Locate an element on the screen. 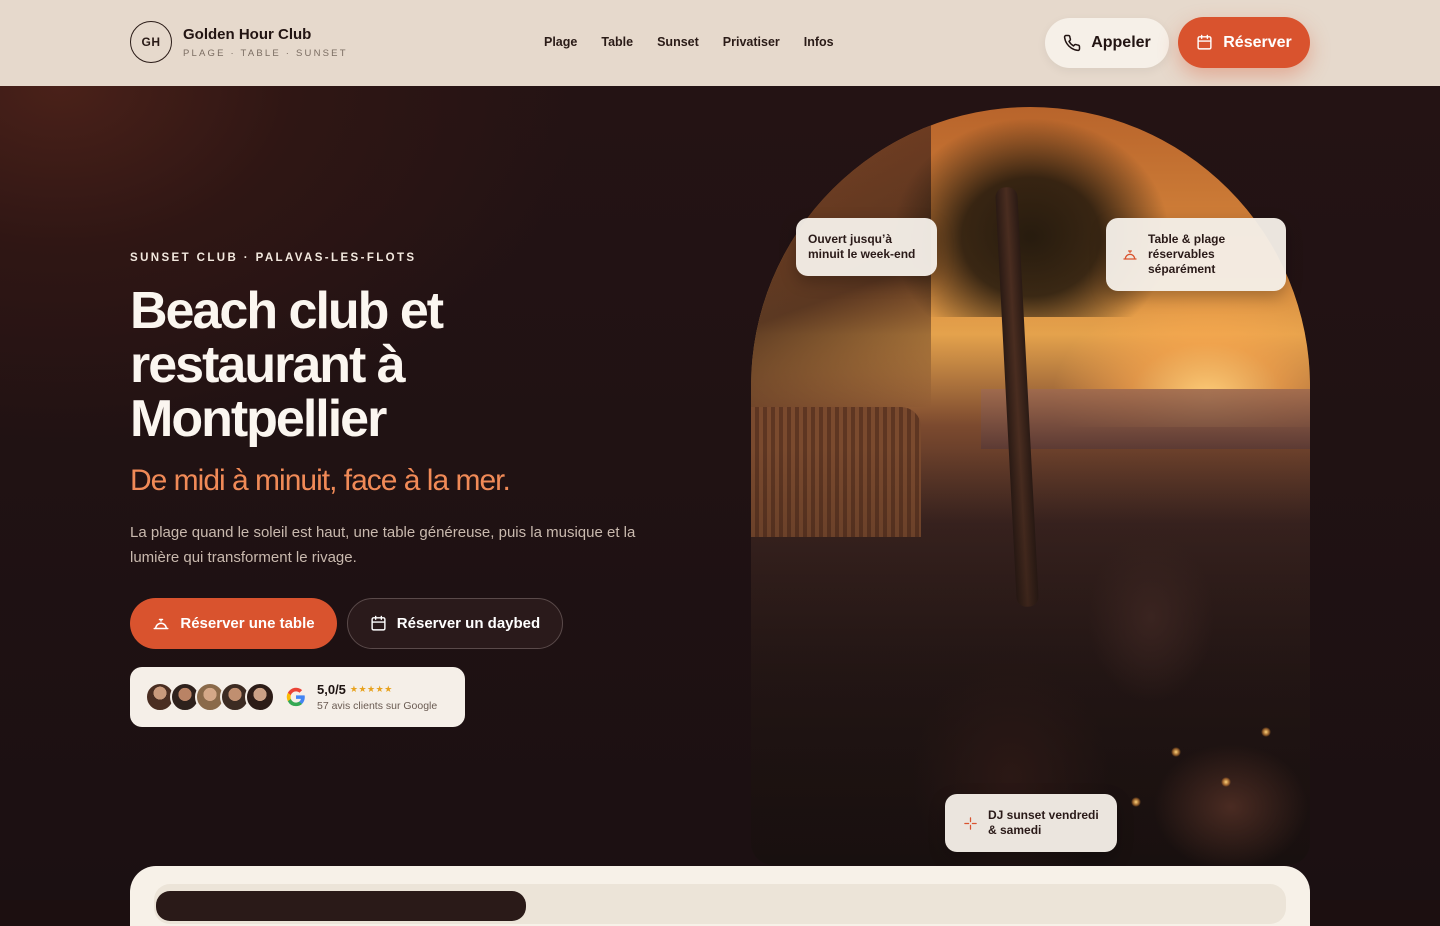 This screenshot has height=926, width=1440. badge-dj-sunset: DJ sunset vendredi & samedi is located at coordinates (1031, 823).